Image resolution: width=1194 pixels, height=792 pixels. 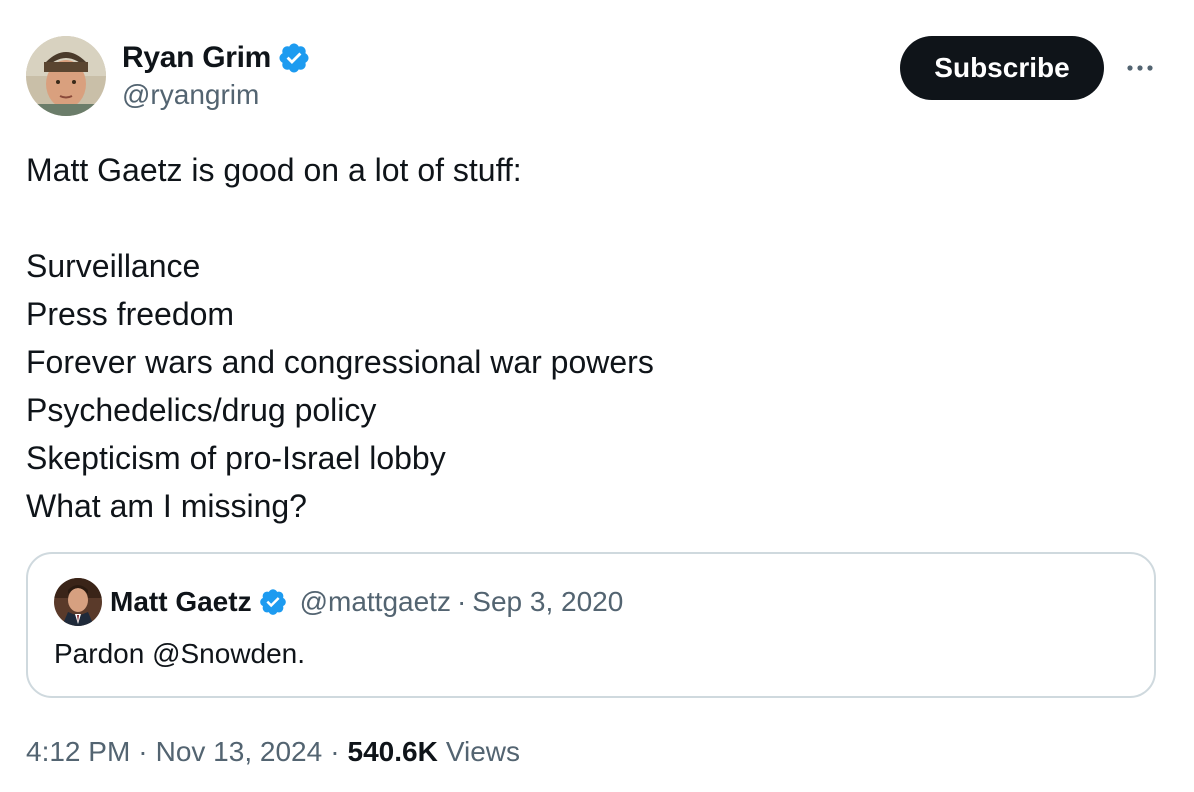 I want to click on quoted-author-avatar, so click(x=78, y=602).